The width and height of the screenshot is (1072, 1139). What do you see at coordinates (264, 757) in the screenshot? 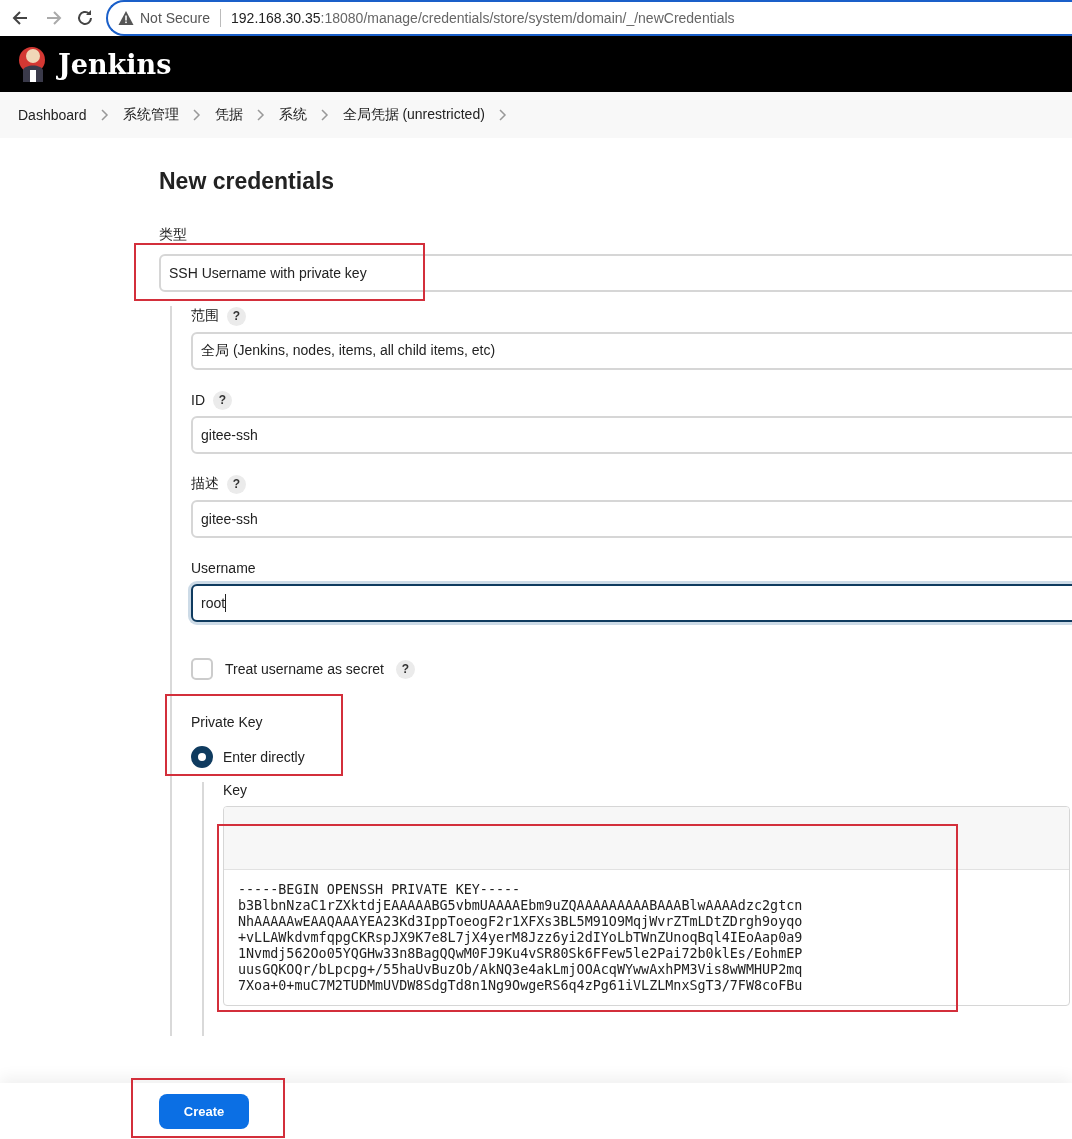
I see `radio-label: Enter directly` at bounding box center [264, 757].